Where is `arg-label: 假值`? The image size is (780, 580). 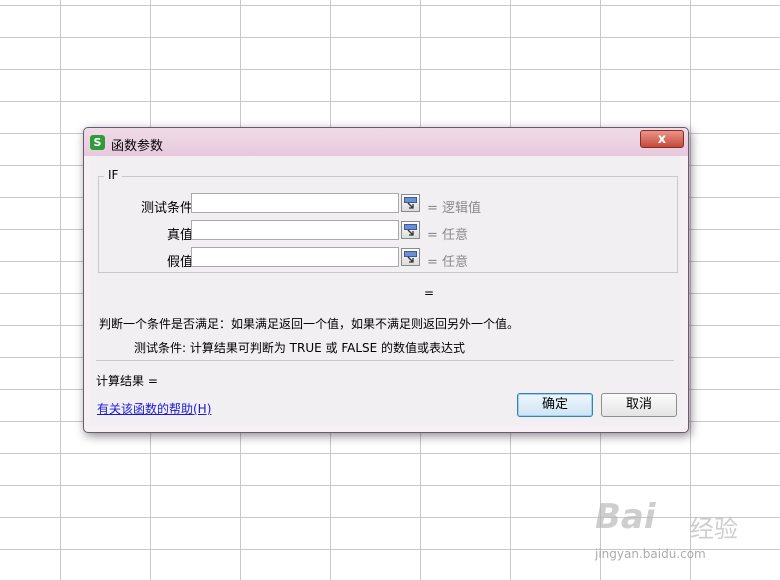 arg-label: 假值 is located at coordinates (179, 262).